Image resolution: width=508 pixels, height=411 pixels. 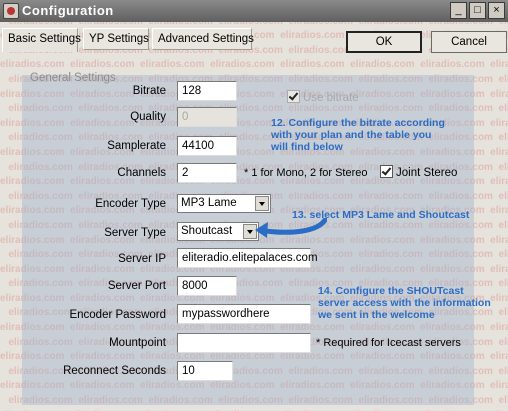 I want to click on chevron-down-icon, so click(x=262, y=203).